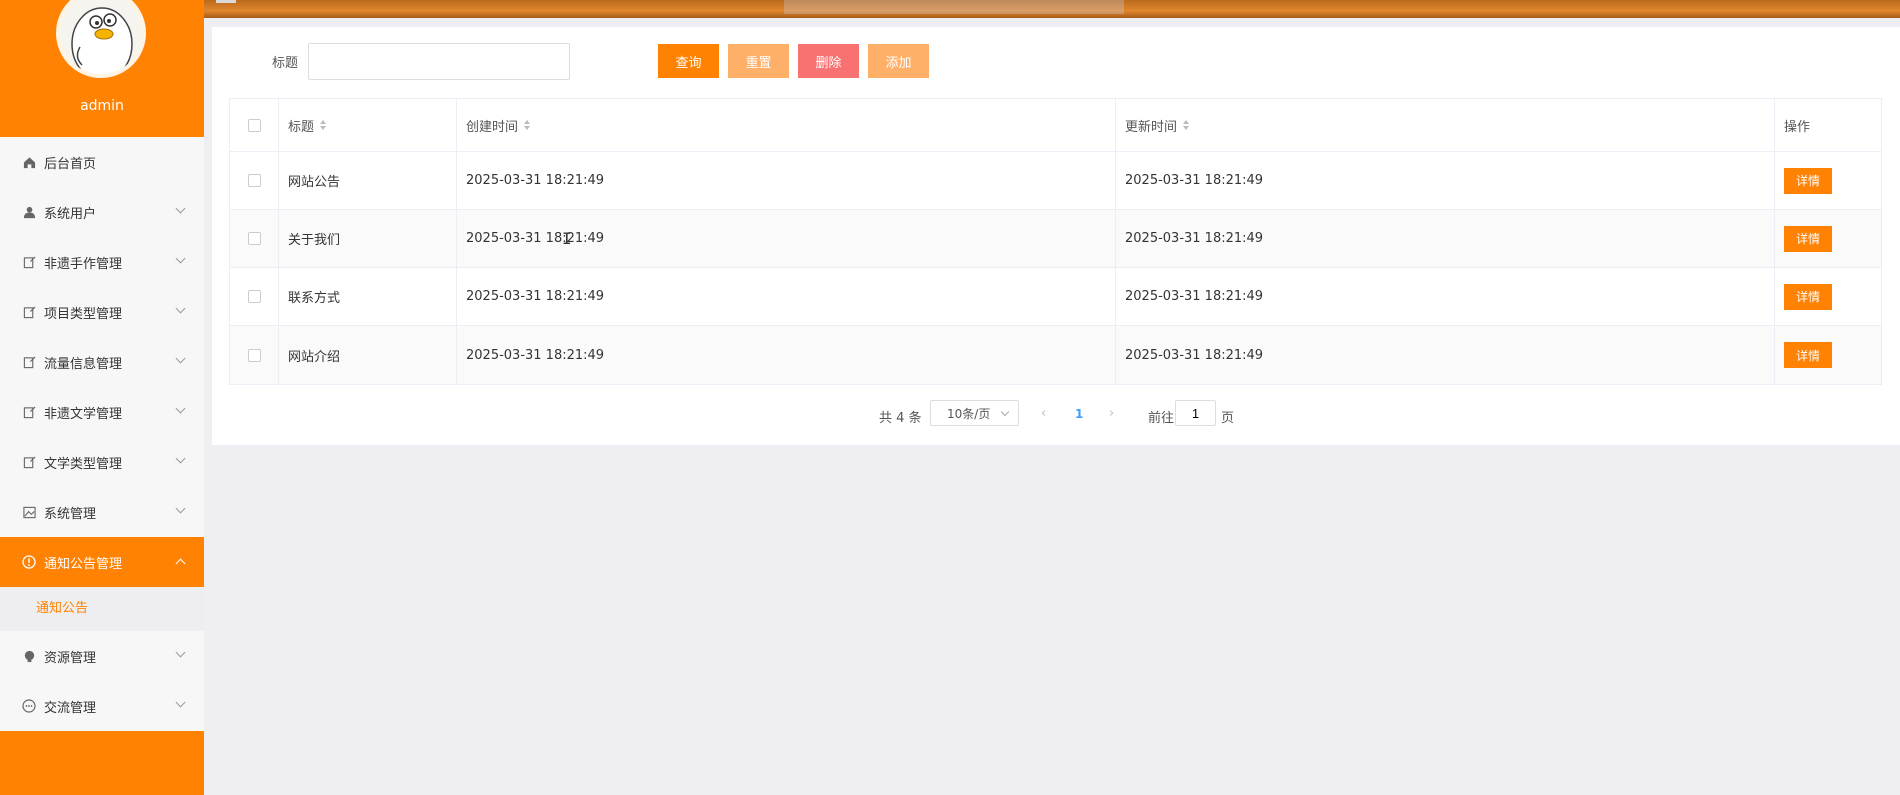 The width and height of the screenshot is (1900, 795). What do you see at coordinates (954, 7) in the screenshot?
I see `top-bar-center` at bounding box center [954, 7].